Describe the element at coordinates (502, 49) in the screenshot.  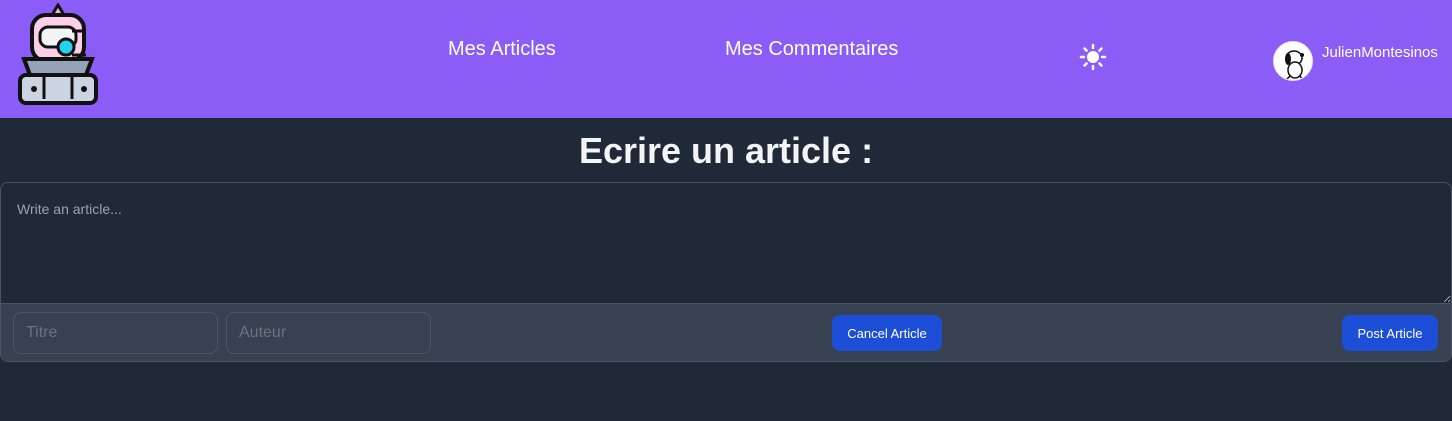
I see `nav-link-mes-articles: Mes Articles` at that location.